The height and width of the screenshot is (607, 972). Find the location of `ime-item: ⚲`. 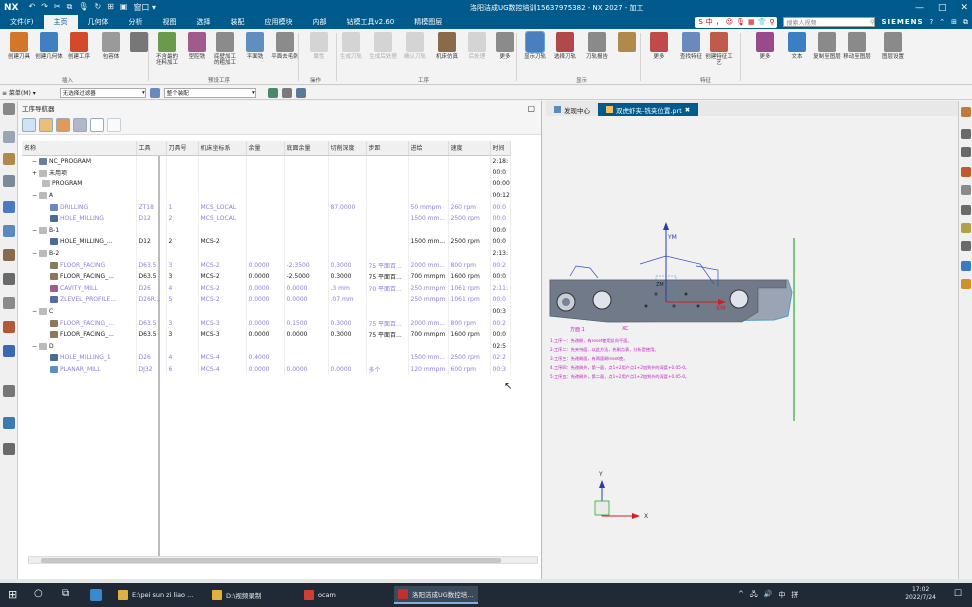

ime-item: ⚲ is located at coordinates (771, 22).